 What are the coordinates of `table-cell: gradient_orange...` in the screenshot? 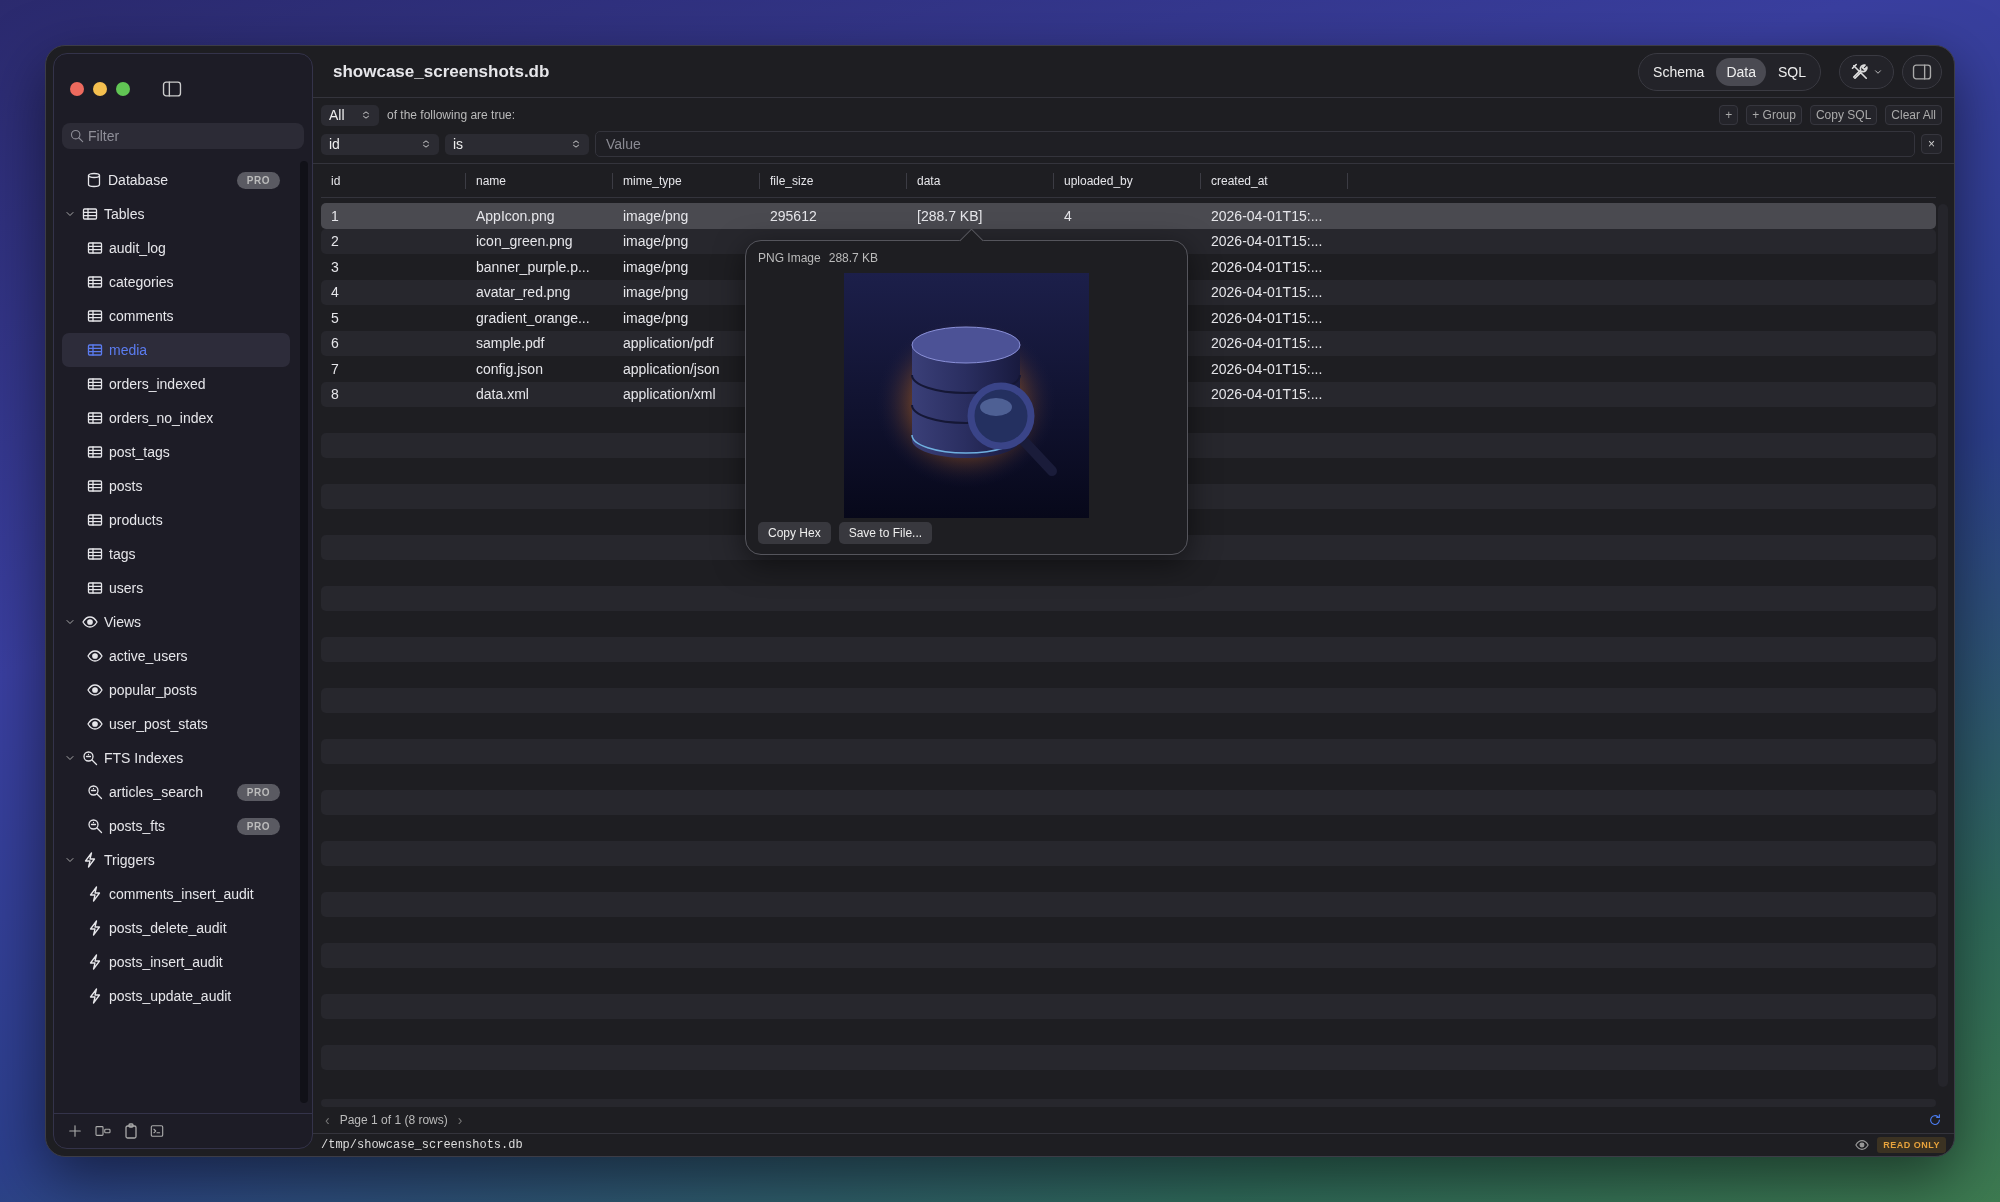 It's located at (539, 317).